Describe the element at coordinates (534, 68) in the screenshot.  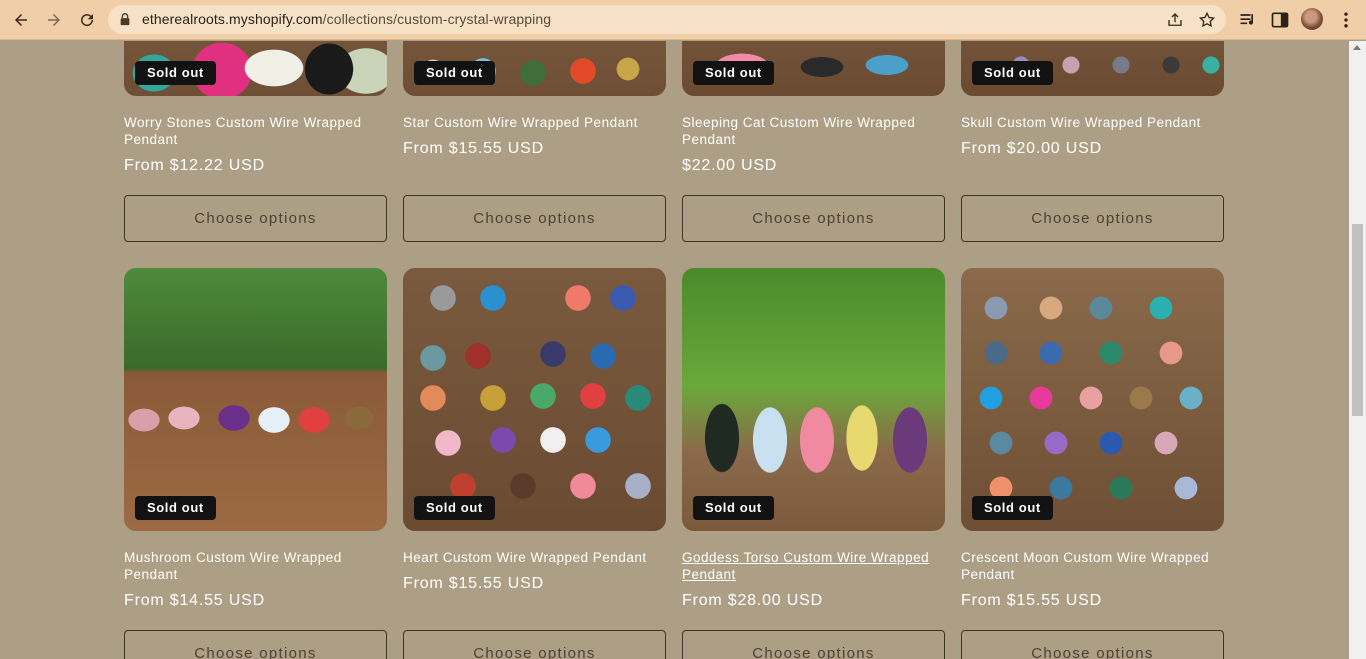
I see `product-image-star: Sold out` at that location.